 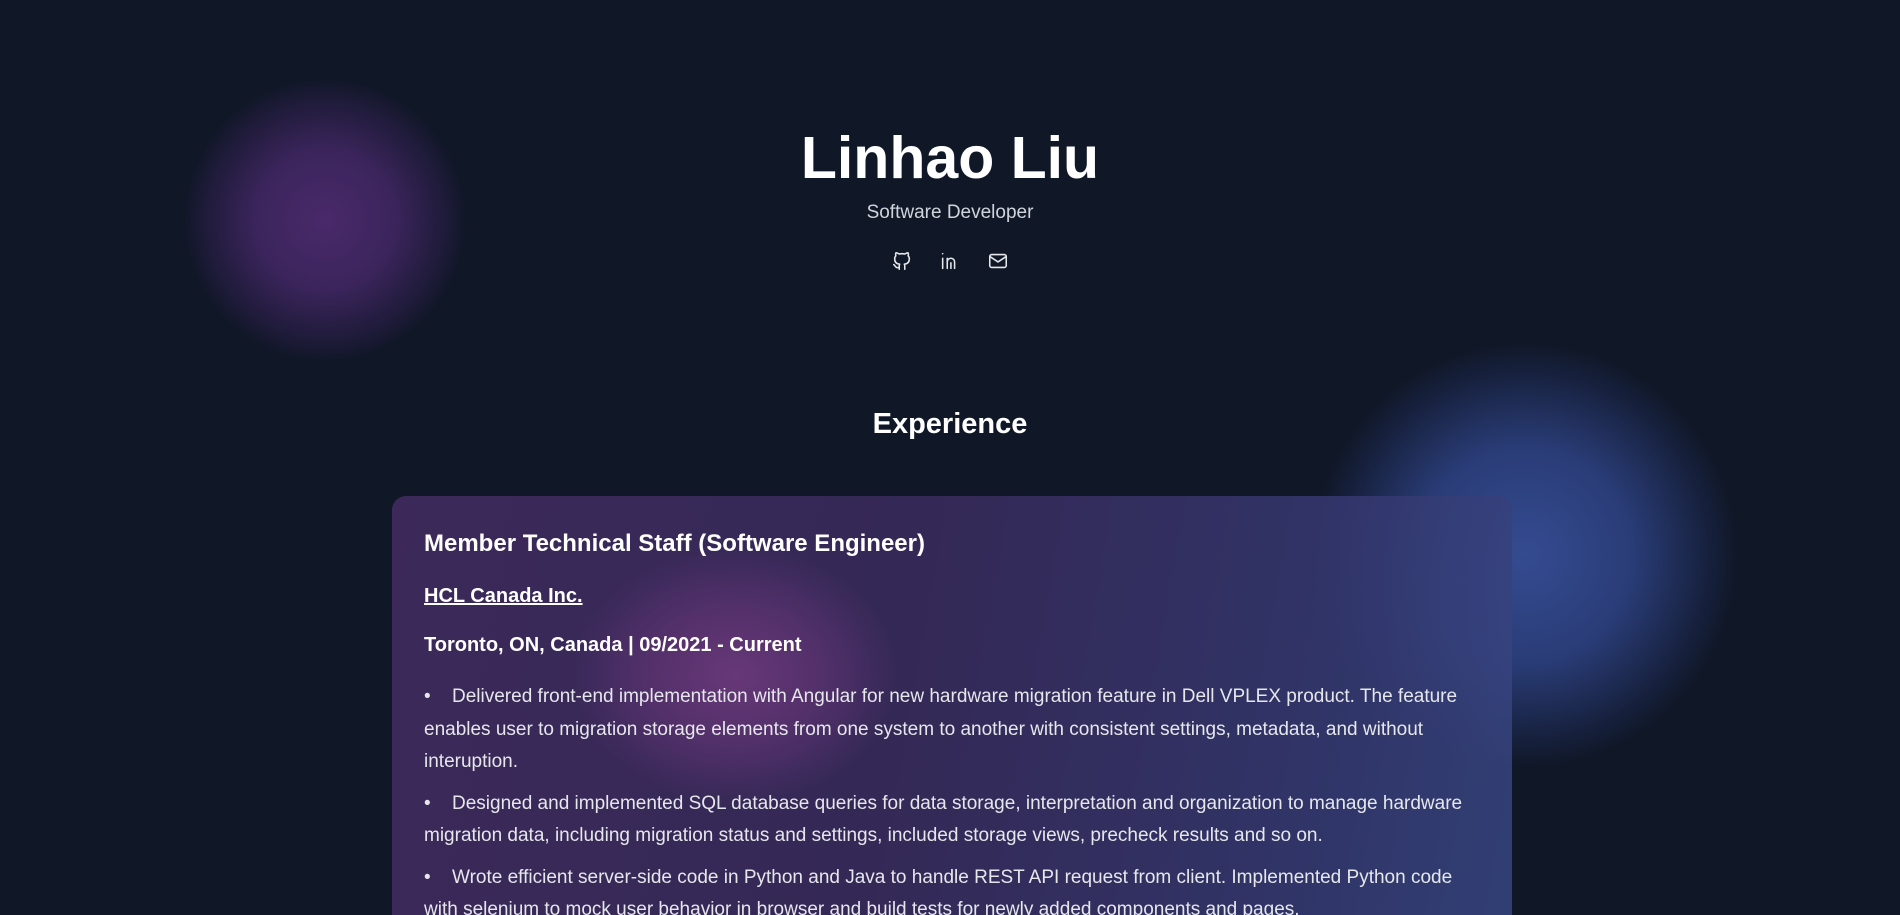 What do you see at coordinates (950, 212) in the screenshot?
I see `profile-role: Software Developer` at bounding box center [950, 212].